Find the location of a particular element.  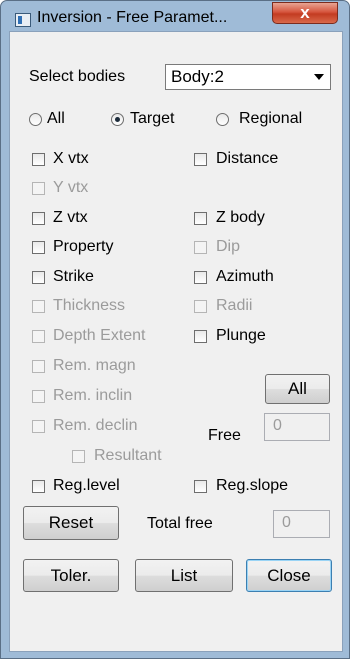

z-body-label: Z body is located at coordinates (240, 218).